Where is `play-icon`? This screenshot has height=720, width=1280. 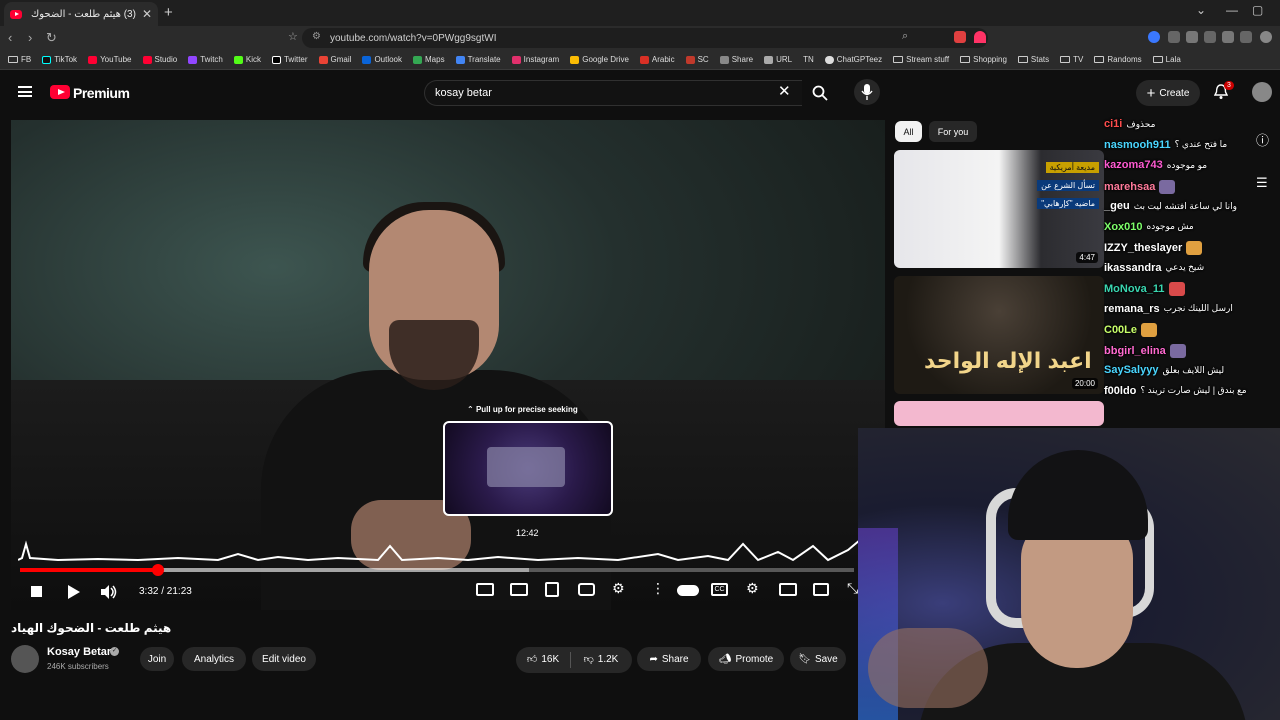 play-icon is located at coordinates (74, 592).